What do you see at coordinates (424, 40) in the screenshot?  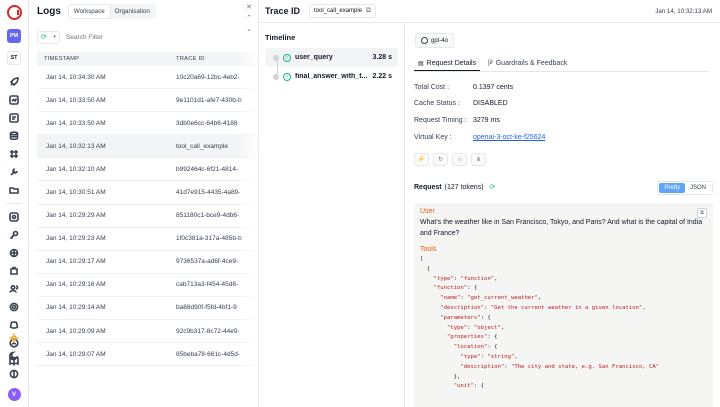 I see `openai-icon` at bounding box center [424, 40].